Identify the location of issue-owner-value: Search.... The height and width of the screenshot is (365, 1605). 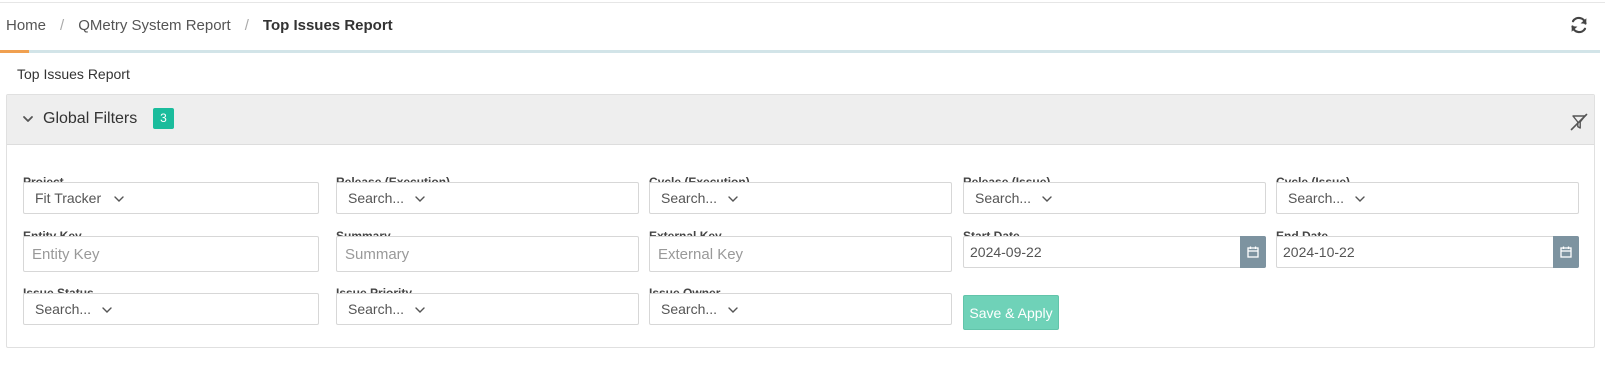
(689, 309).